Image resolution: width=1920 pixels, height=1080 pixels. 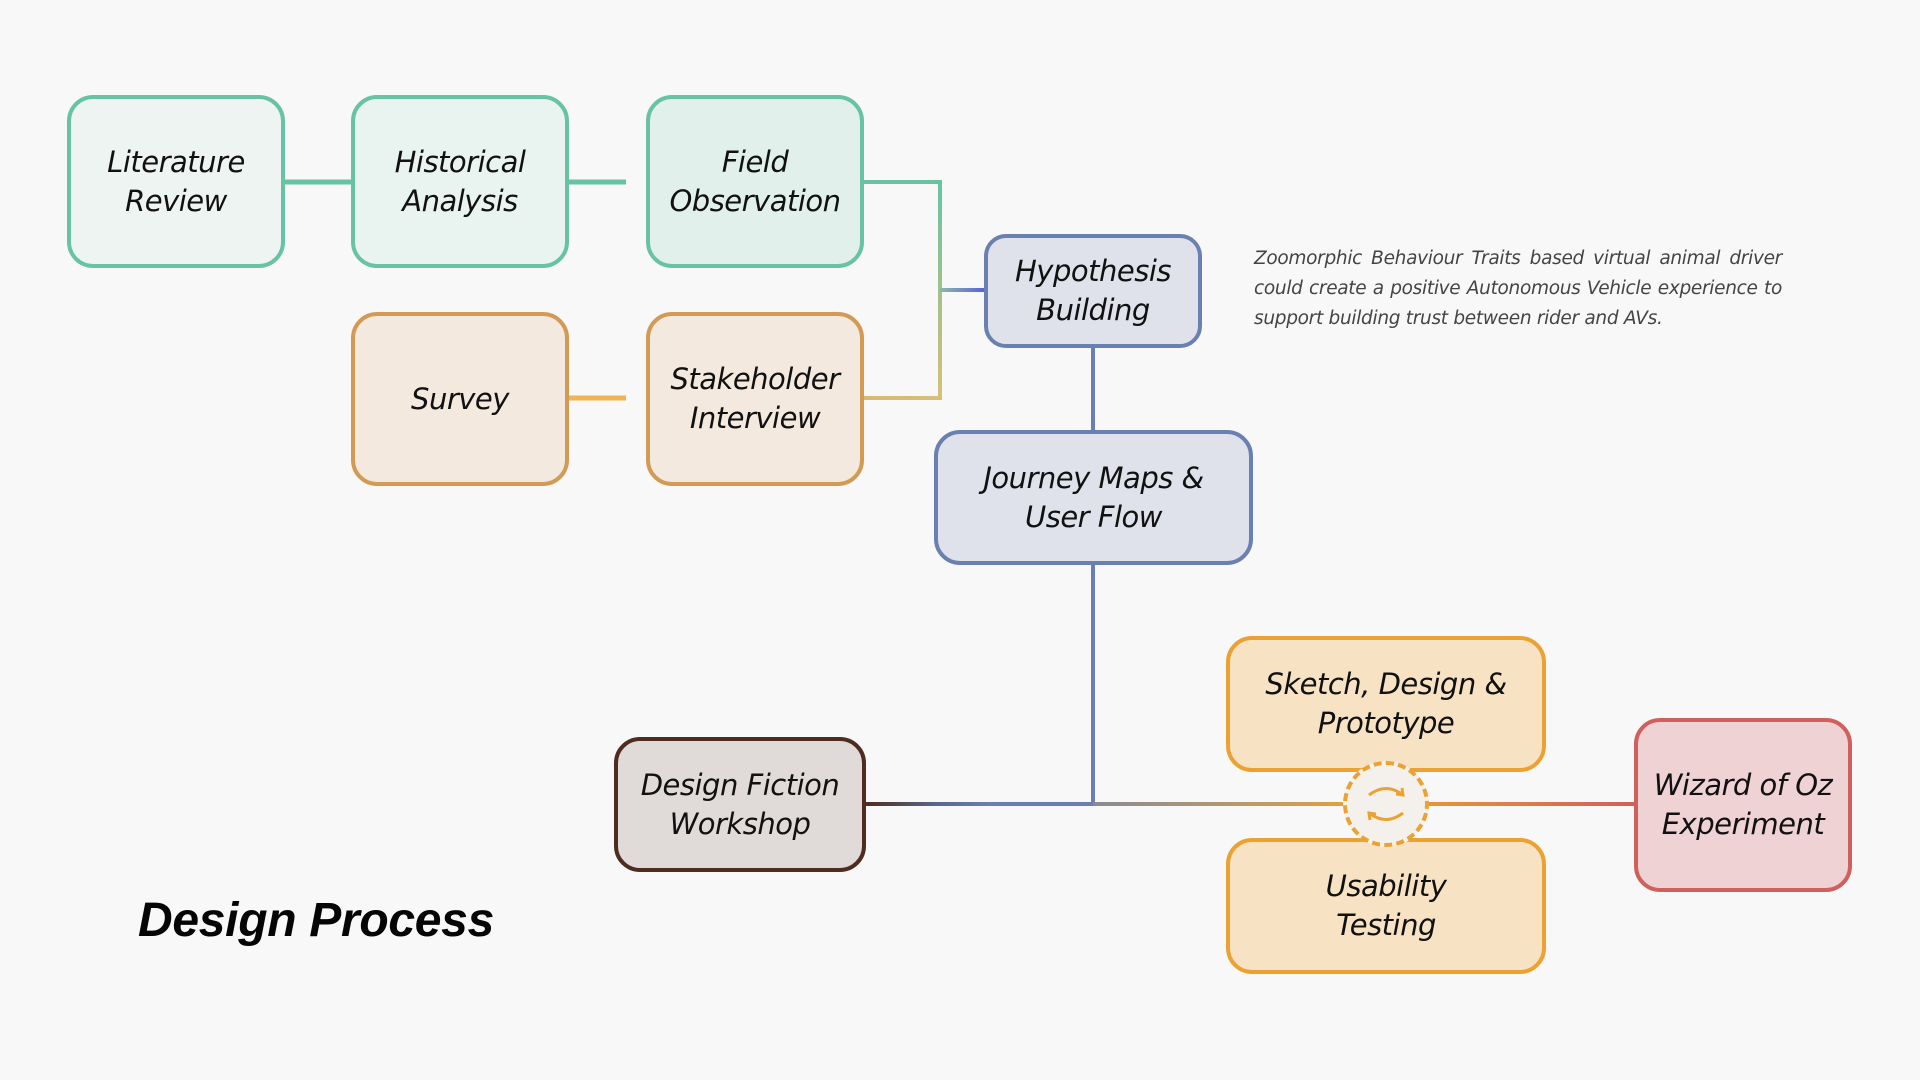 I want to click on iteration-cycle, so click(x=1386, y=804).